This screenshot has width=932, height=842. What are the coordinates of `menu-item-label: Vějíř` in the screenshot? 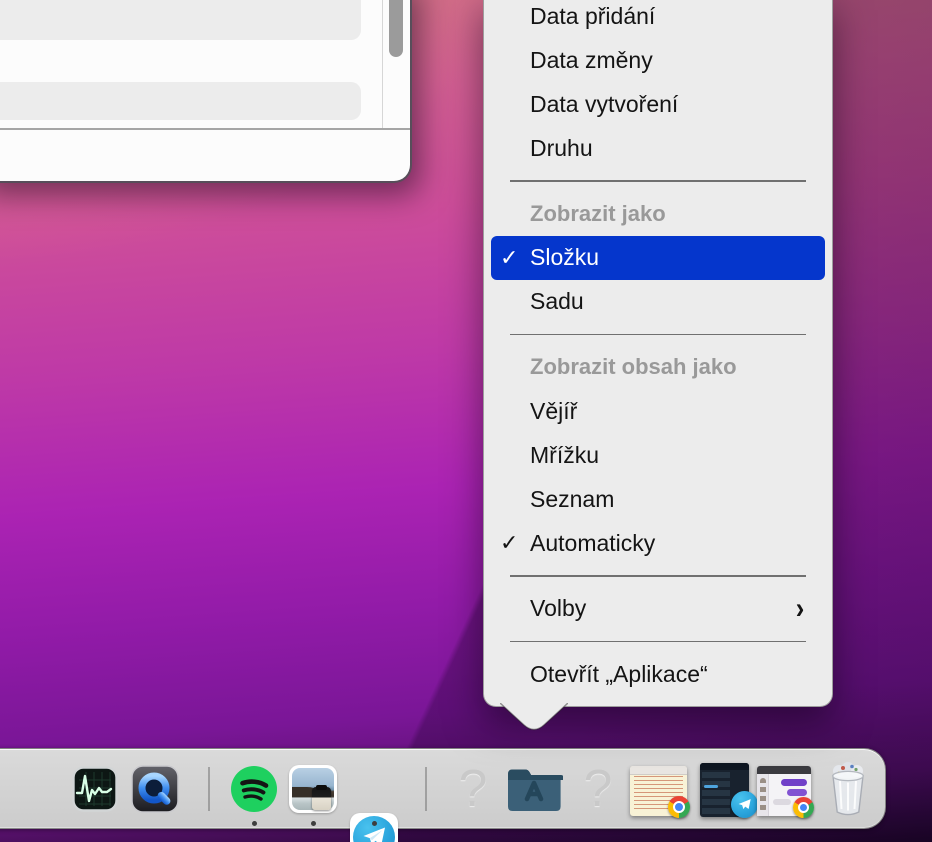 It's located at (554, 410).